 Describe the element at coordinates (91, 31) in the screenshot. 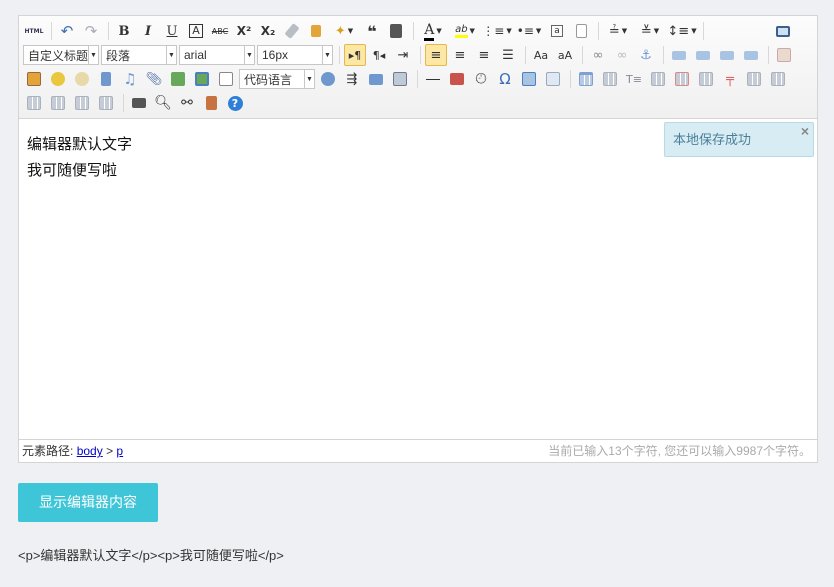

I see `redo-button: ↷` at that location.